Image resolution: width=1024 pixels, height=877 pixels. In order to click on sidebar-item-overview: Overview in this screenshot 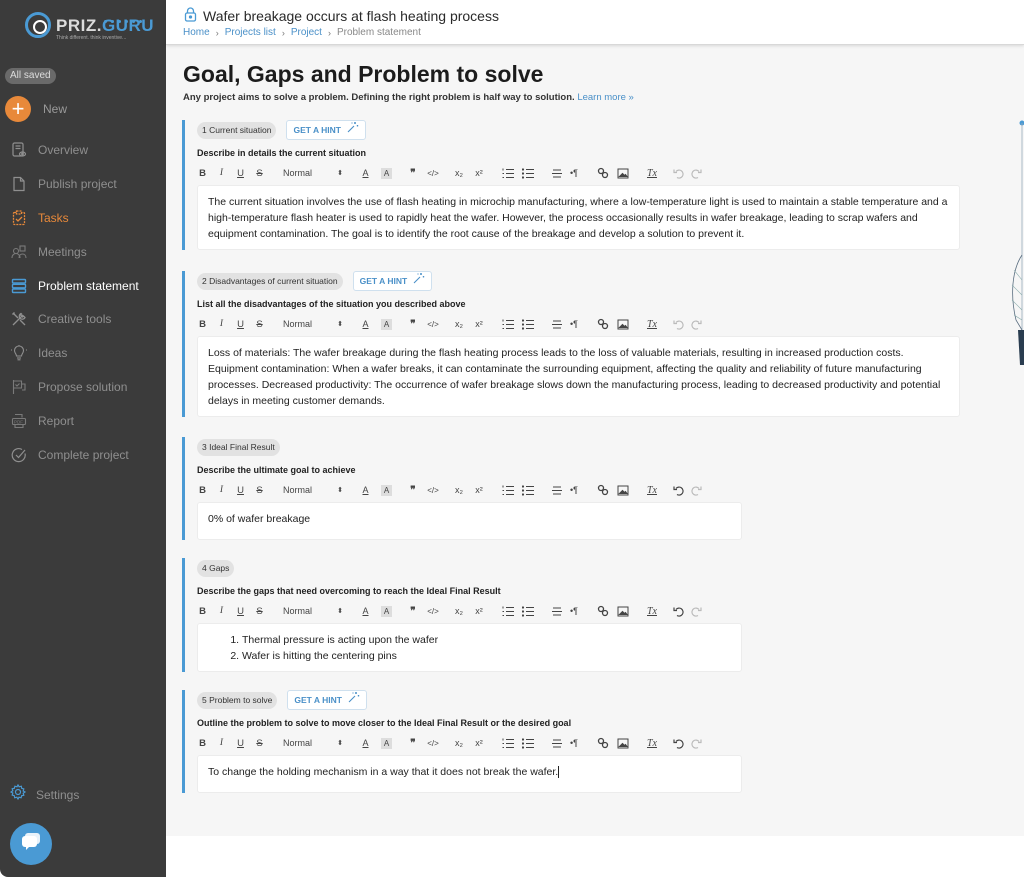, I will do `click(83, 150)`.